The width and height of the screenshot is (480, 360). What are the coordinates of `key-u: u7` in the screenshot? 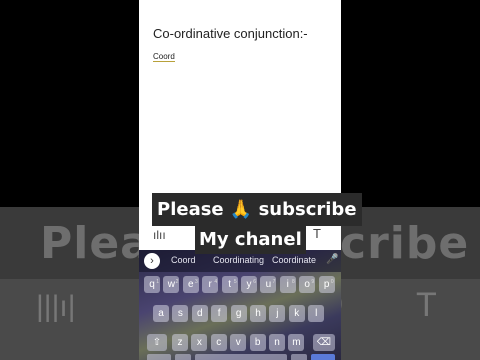 It's located at (268, 284).